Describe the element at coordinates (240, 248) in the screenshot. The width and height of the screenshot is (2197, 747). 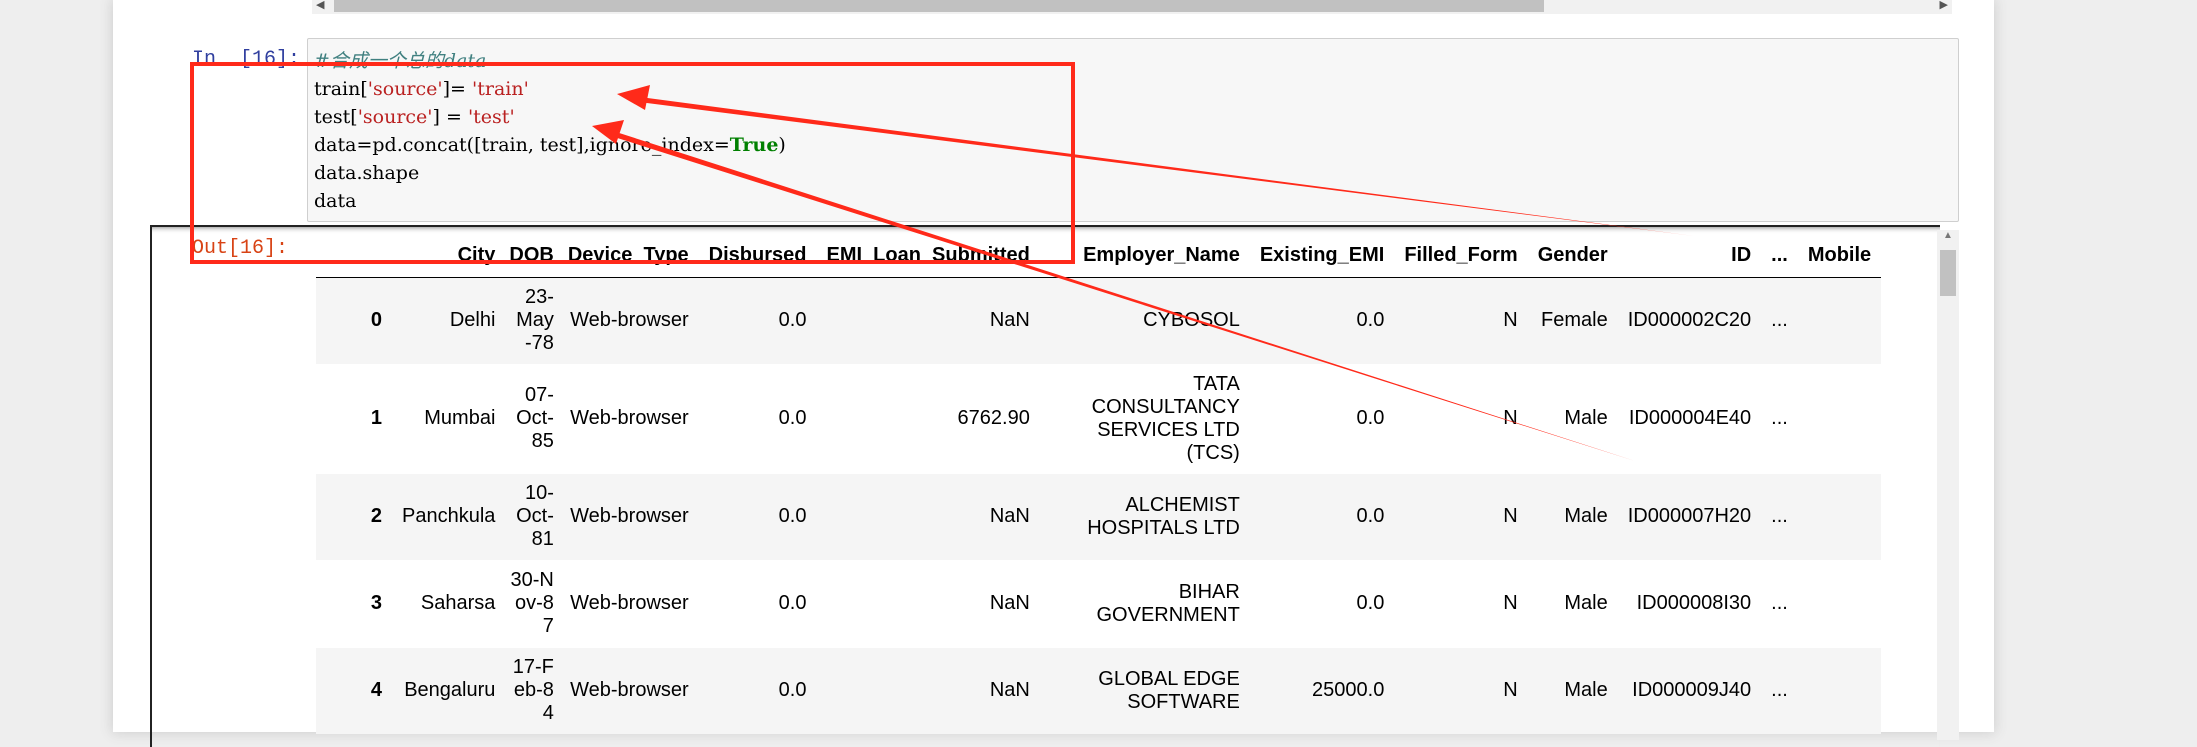
I see `output-prompt: Out[16]:` at that location.